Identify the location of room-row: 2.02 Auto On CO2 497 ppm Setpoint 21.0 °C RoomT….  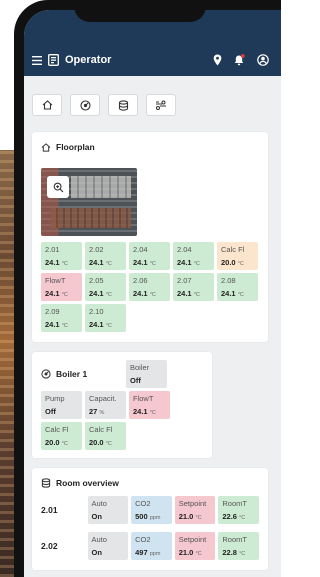
(150, 546).